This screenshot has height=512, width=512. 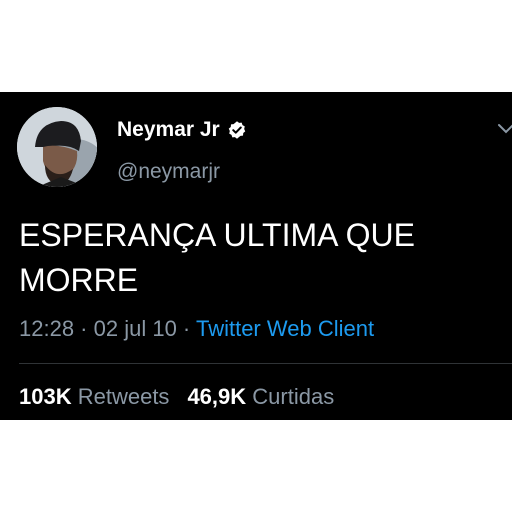 I want to click on likes-stat: 46,9K Curtidas, so click(x=260, y=396).